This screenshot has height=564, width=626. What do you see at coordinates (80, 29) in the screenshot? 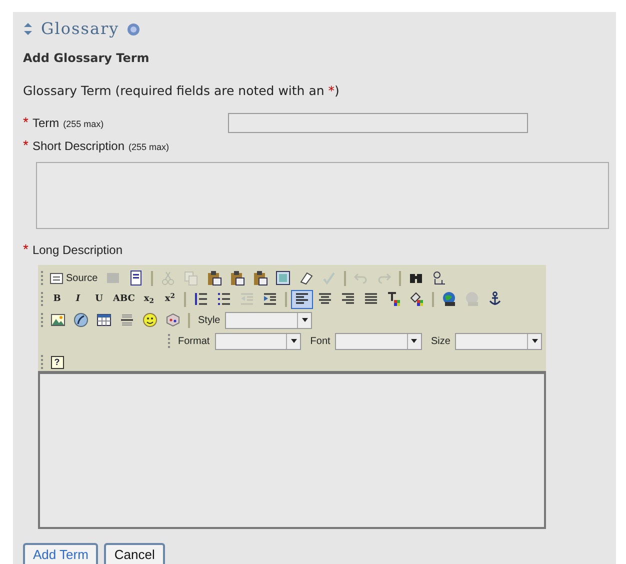
I see `page-title: Glossary` at bounding box center [80, 29].